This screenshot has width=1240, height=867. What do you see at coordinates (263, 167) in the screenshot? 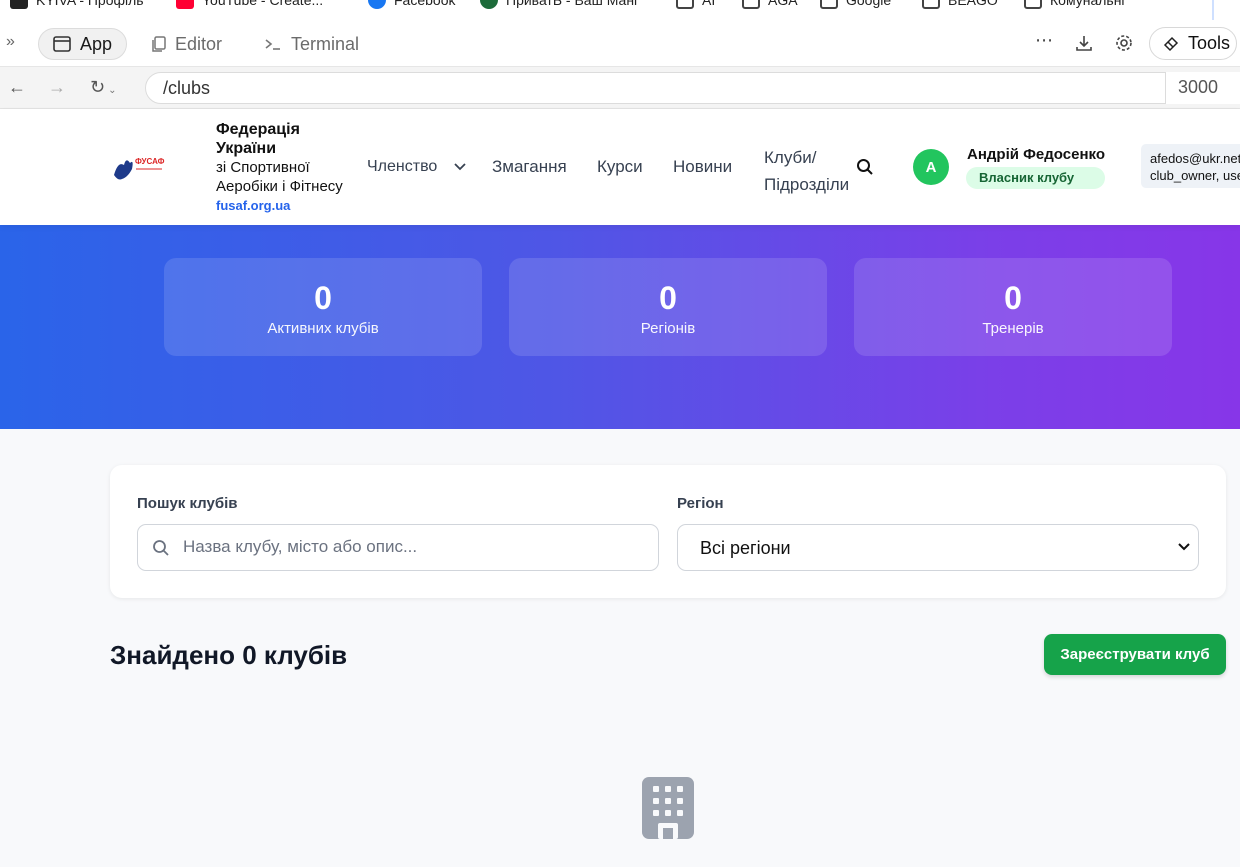
I see `brand-subtitle: зі Спортивної` at bounding box center [263, 167].